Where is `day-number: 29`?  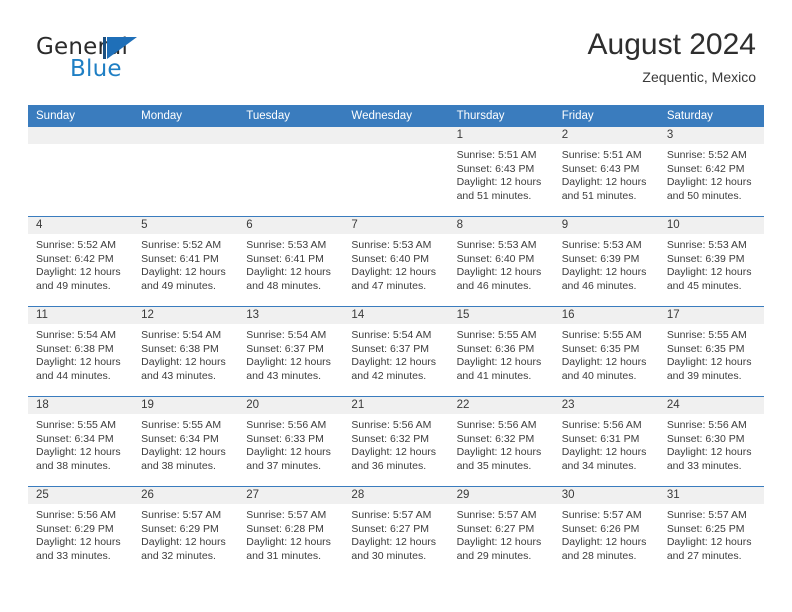 day-number: 29 is located at coordinates (501, 495).